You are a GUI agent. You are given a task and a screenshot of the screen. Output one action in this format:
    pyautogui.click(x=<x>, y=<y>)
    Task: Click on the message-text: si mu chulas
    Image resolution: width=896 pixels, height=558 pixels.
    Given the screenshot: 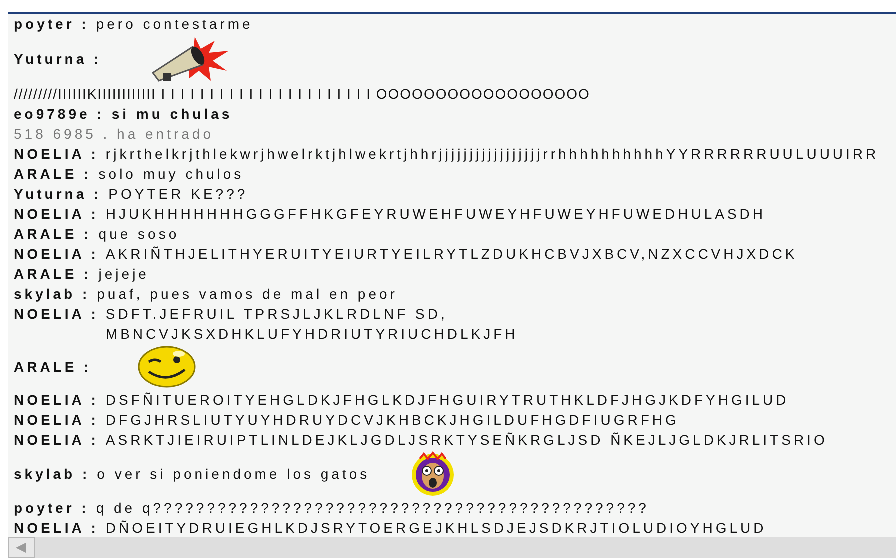 What is the action you would take?
    pyautogui.click(x=172, y=114)
    